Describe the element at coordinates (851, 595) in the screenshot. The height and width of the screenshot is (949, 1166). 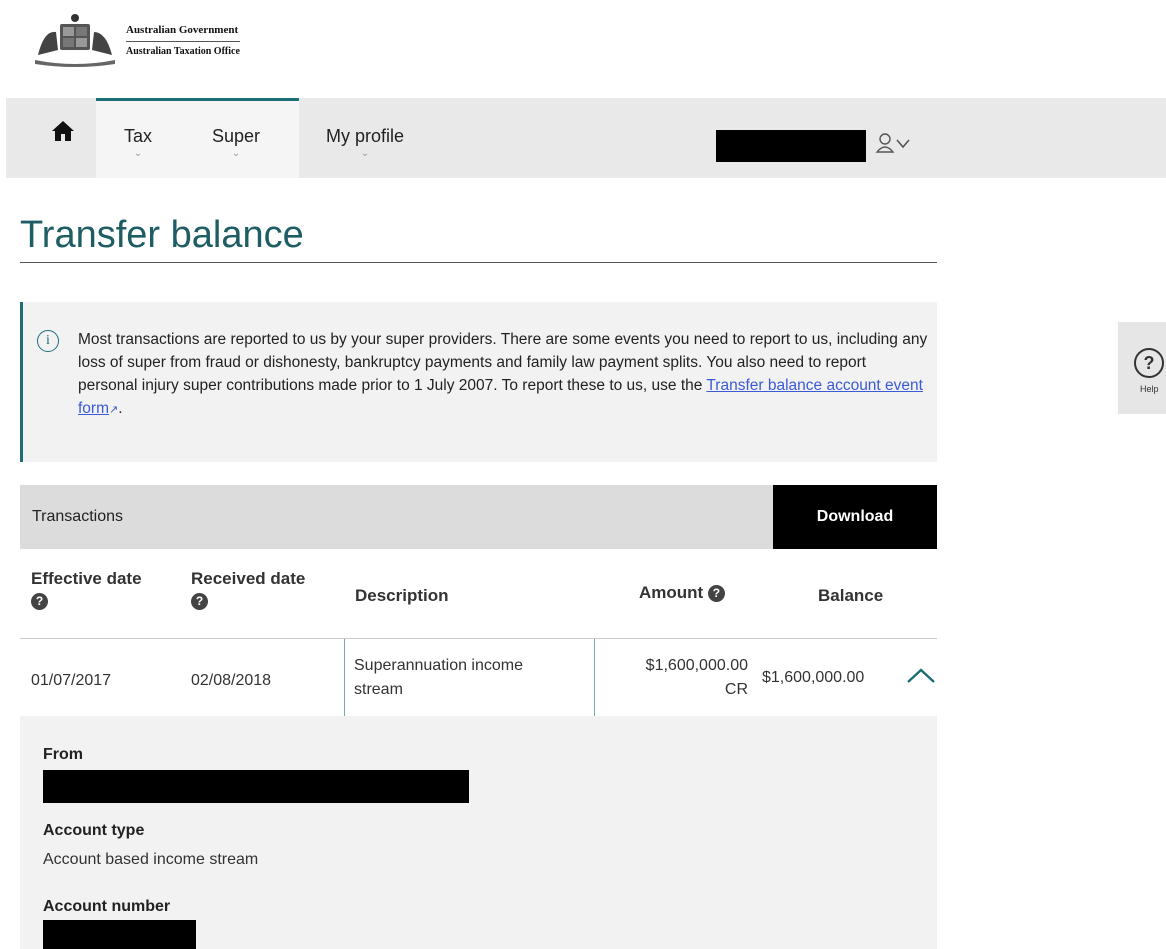
I see `col-balance: Balance` at that location.